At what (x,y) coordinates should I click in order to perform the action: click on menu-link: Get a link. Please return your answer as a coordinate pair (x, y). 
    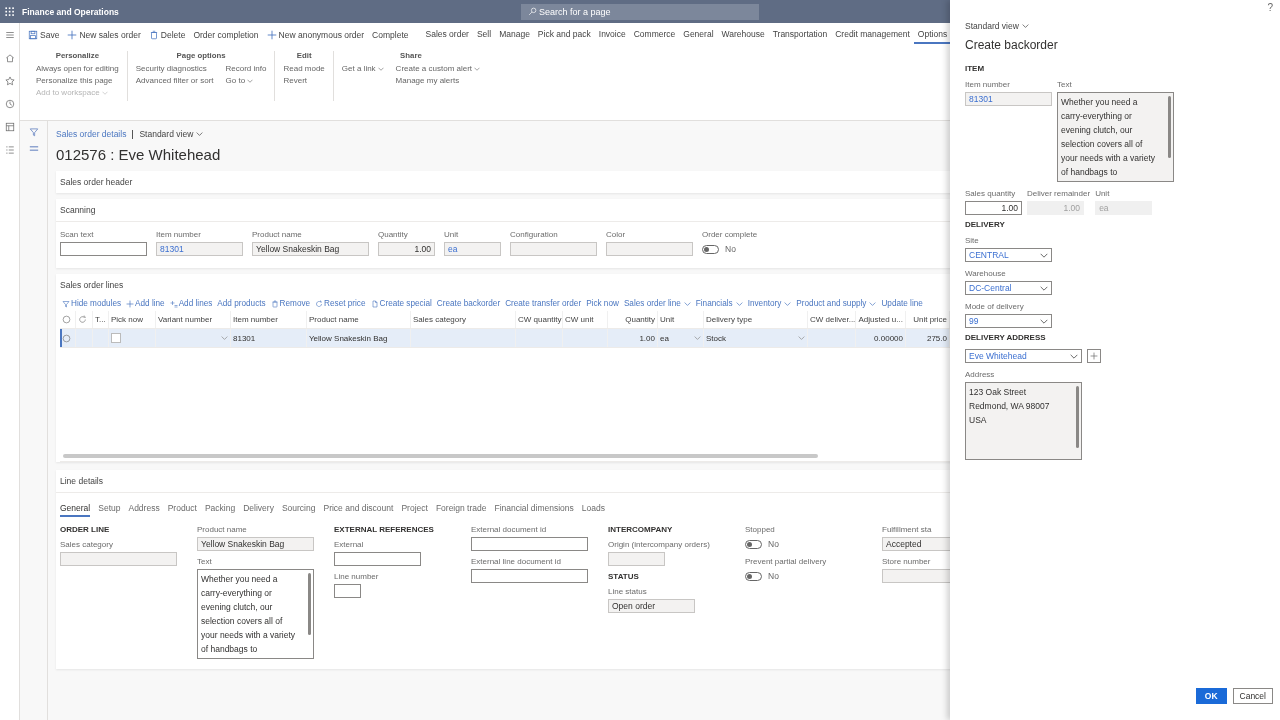
    Looking at the image, I should click on (362, 69).